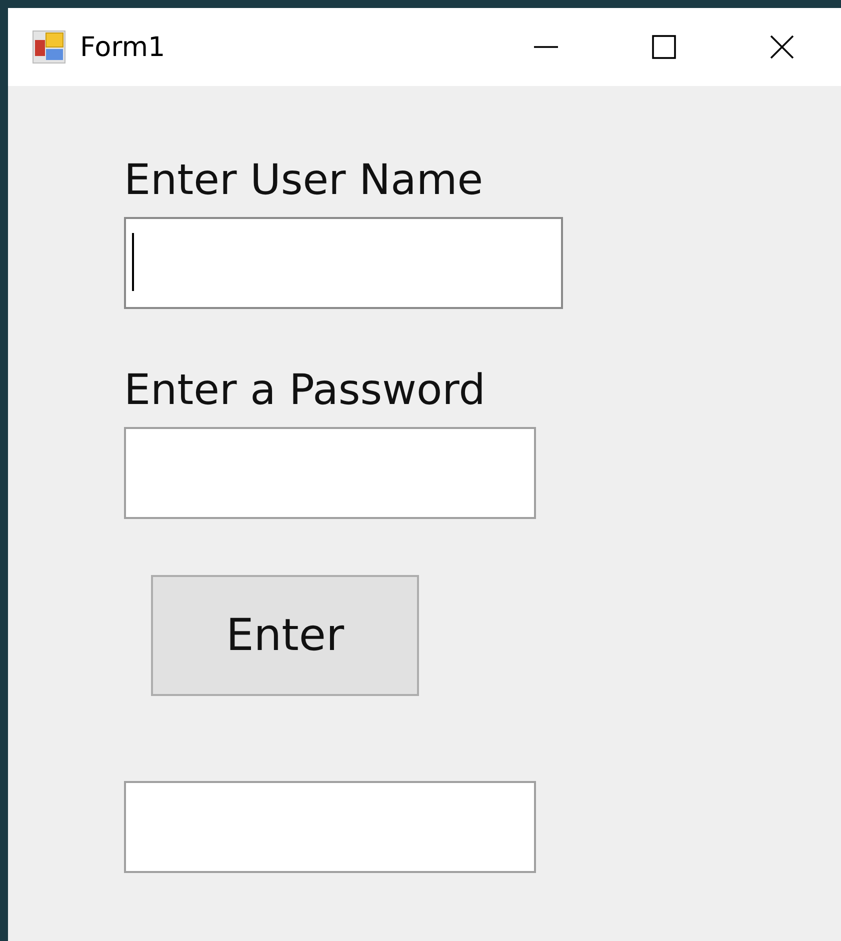  Describe the element at coordinates (304, 180) in the screenshot. I see `field-label: Enter User Name` at that location.